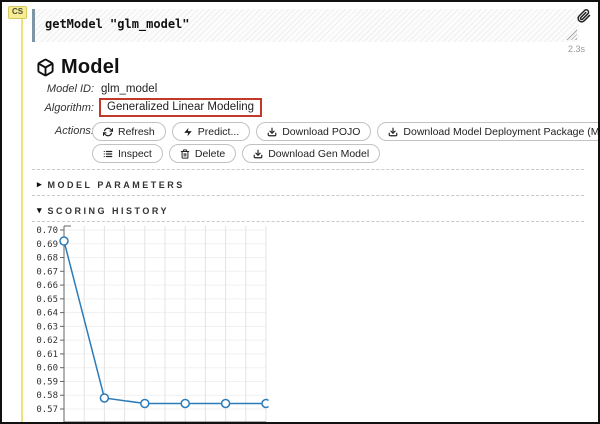  I want to click on button-label: Download POJO, so click(321, 131).